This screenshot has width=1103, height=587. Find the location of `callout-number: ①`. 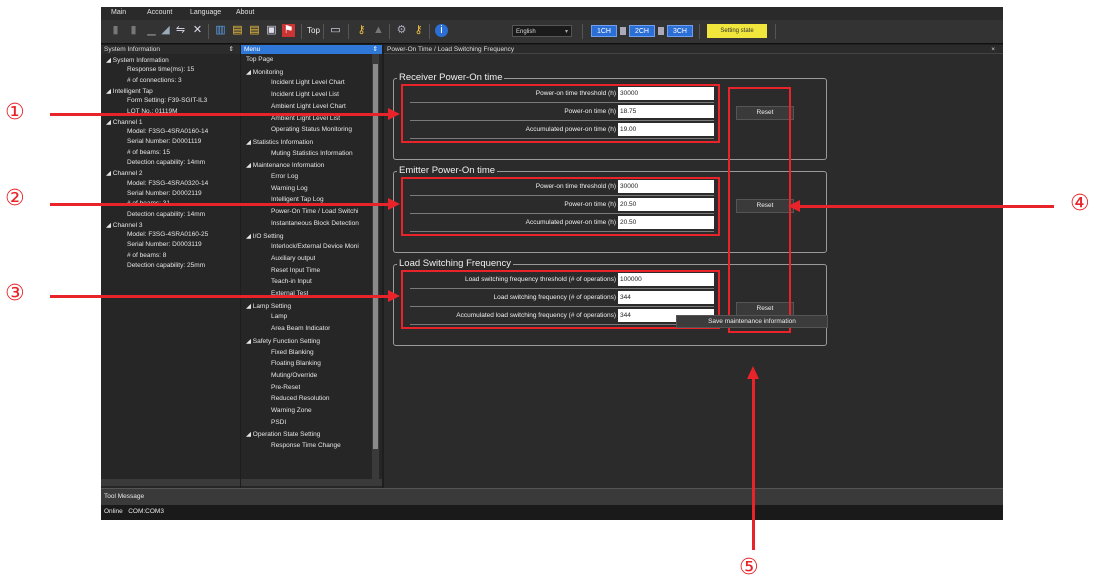

callout-number: ① is located at coordinates (15, 112).